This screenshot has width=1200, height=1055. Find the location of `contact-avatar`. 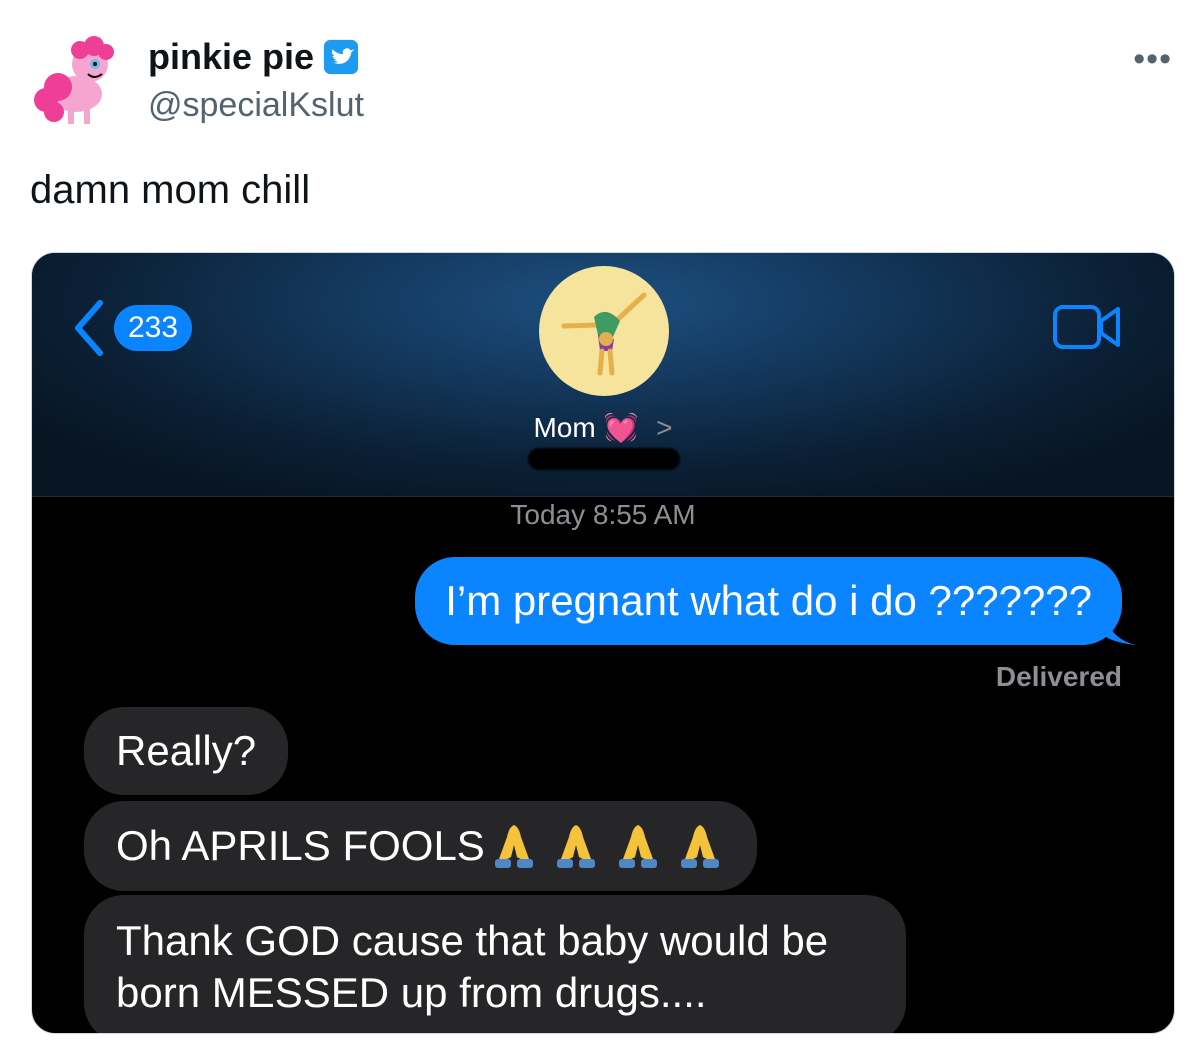

contact-avatar is located at coordinates (604, 331).